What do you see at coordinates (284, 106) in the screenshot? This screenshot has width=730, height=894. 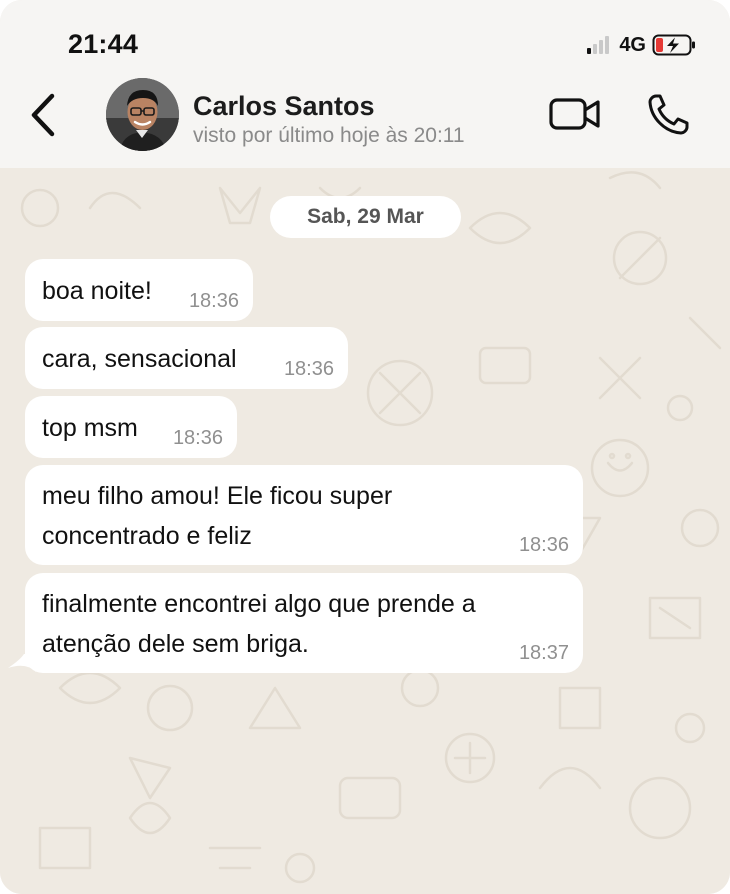 I see `contact-name: Carlos Santos` at bounding box center [284, 106].